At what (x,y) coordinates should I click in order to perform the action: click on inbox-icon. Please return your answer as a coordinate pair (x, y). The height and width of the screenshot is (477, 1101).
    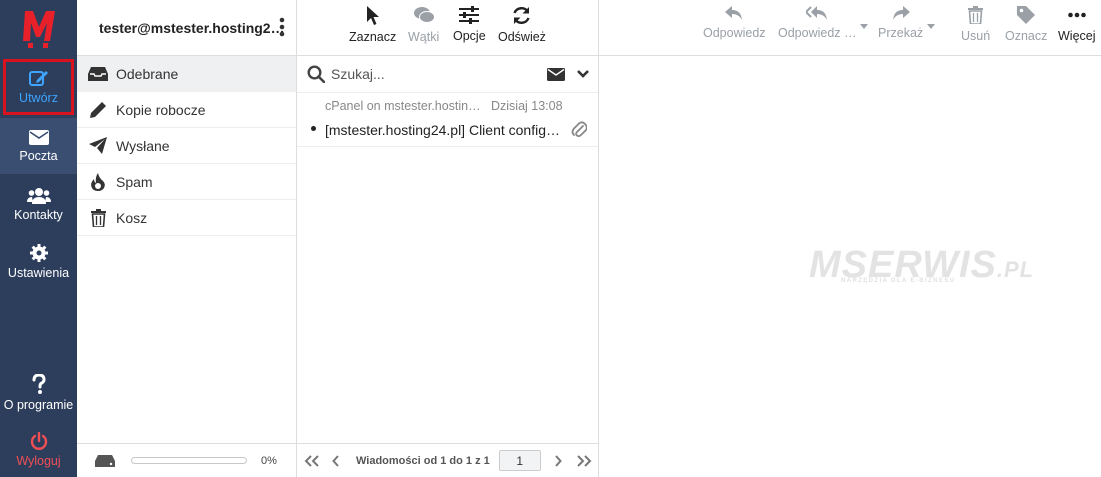
    Looking at the image, I should click on (98, 73).